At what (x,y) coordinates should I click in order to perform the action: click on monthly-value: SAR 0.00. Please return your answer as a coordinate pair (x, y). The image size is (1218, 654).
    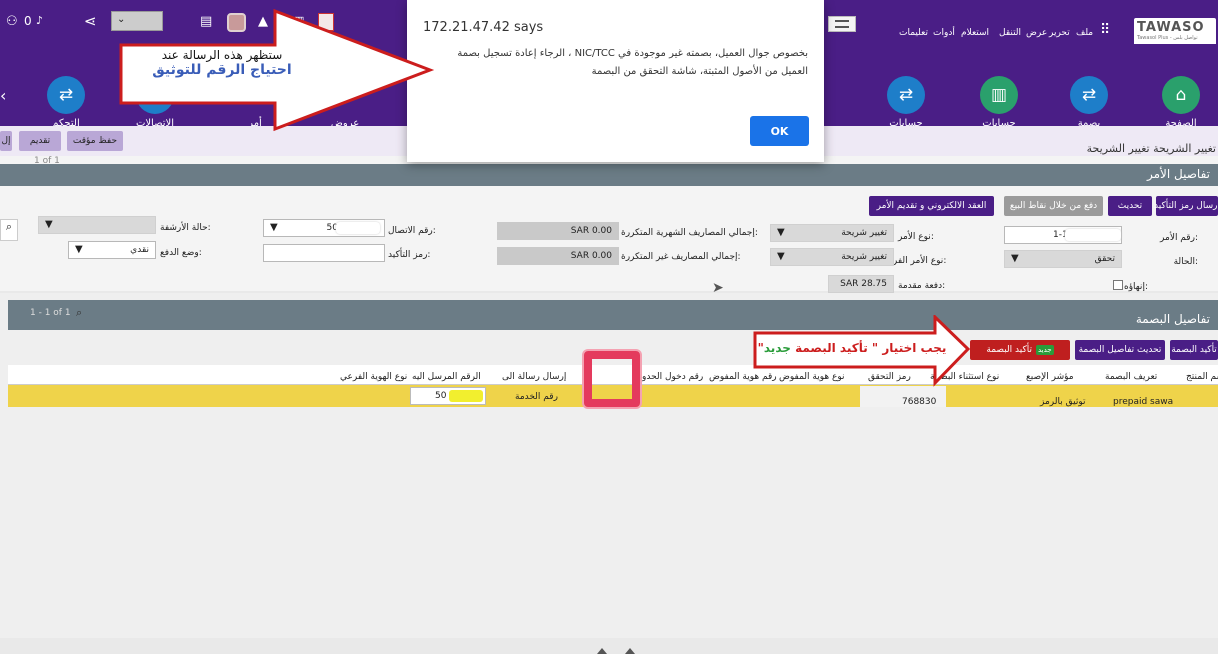
    Looking at the image, I should click on (591, 231).